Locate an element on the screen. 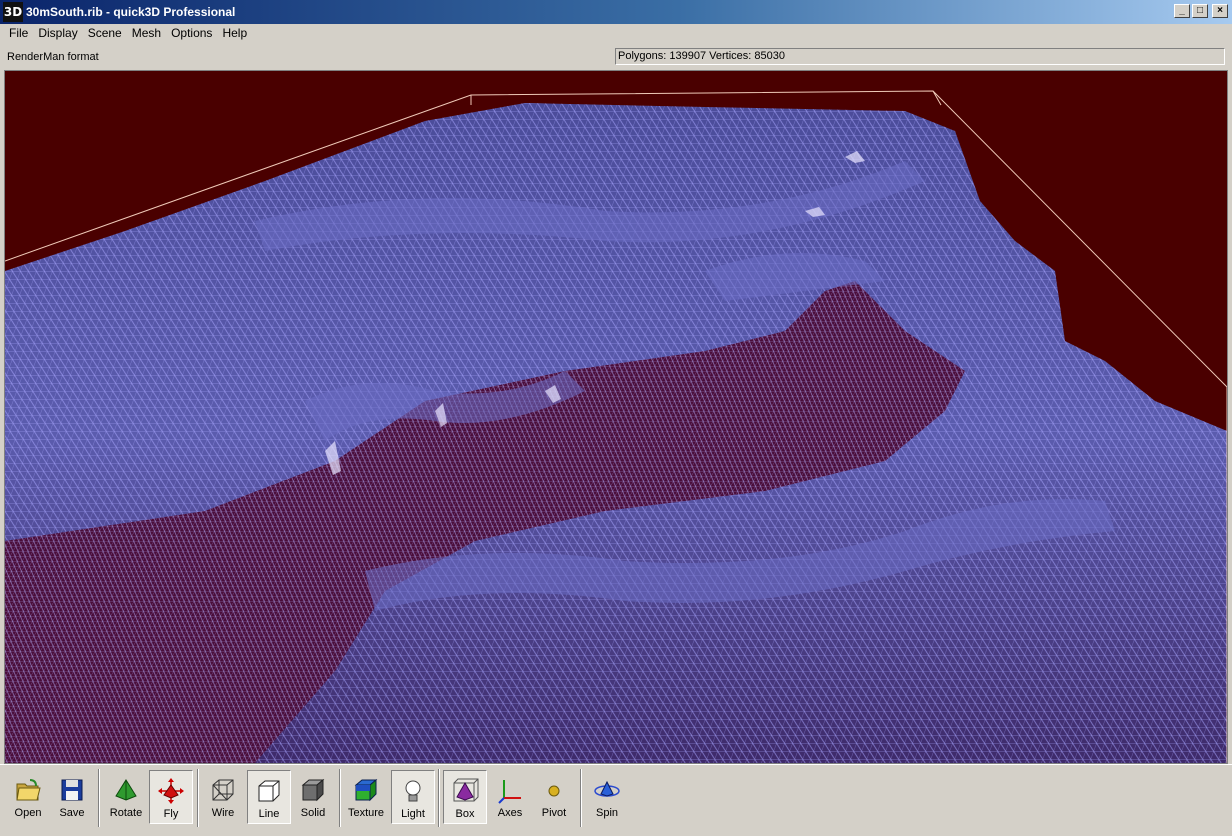 The height and width of the screenshot is (836, 1232). texture-cube-icon is located at coordinates (366, 790).